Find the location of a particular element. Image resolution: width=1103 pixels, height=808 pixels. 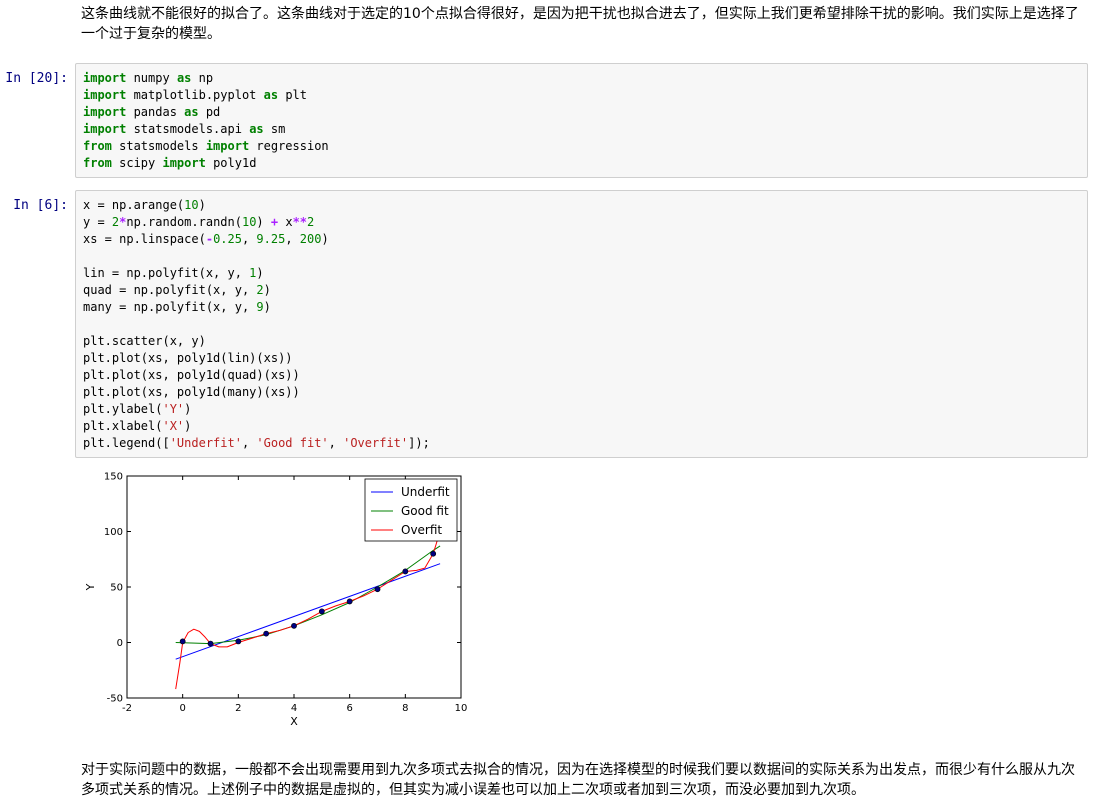

x-axis-label: X is located at coordinates (294, 721).